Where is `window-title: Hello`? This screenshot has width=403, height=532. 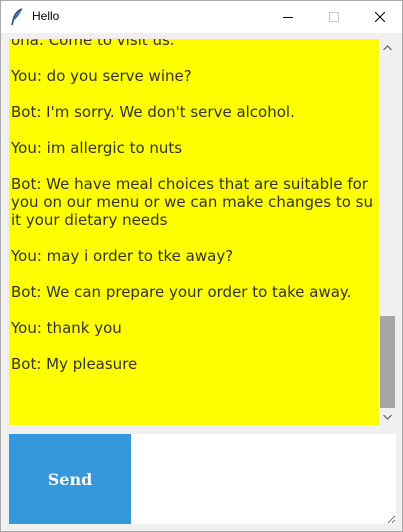
window-title: Hello is located at coordinates (46, 16).